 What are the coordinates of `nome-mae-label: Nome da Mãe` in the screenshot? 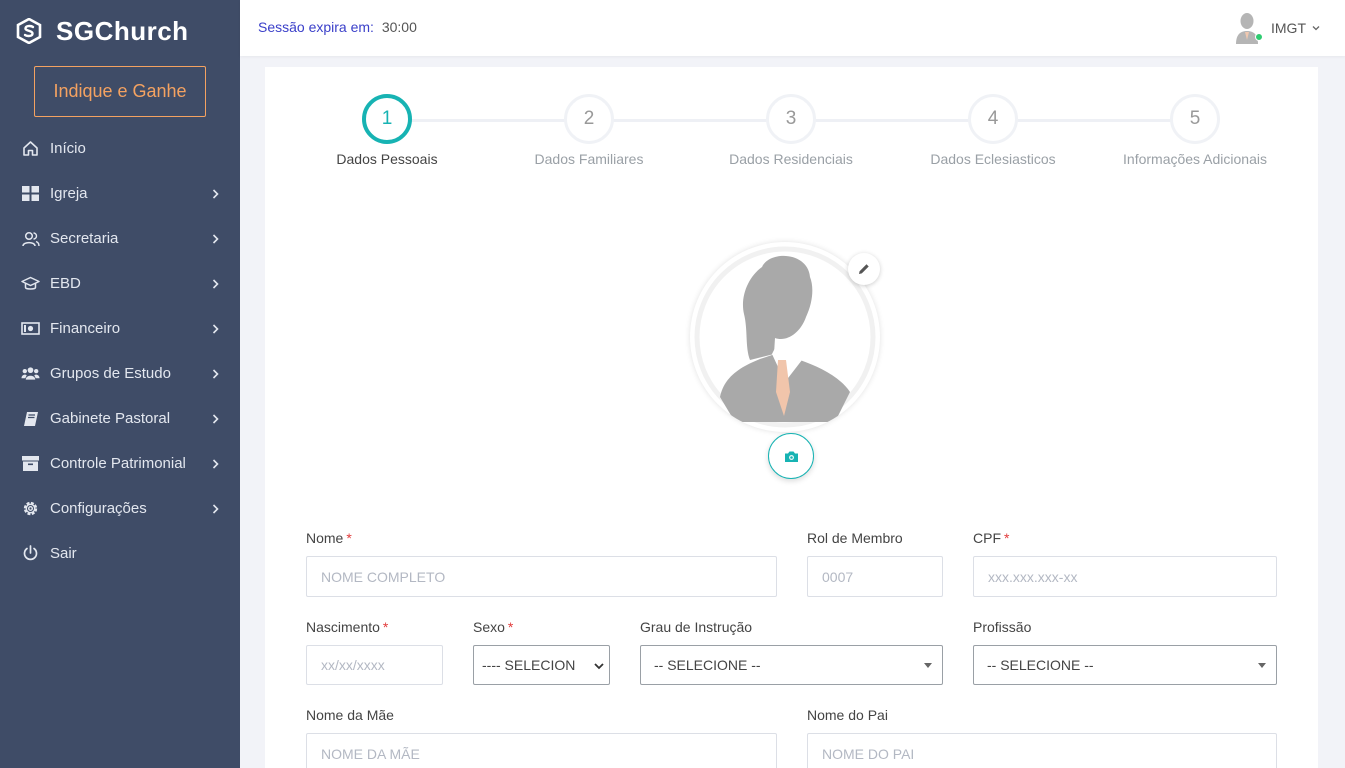 It's located at (350, 715).